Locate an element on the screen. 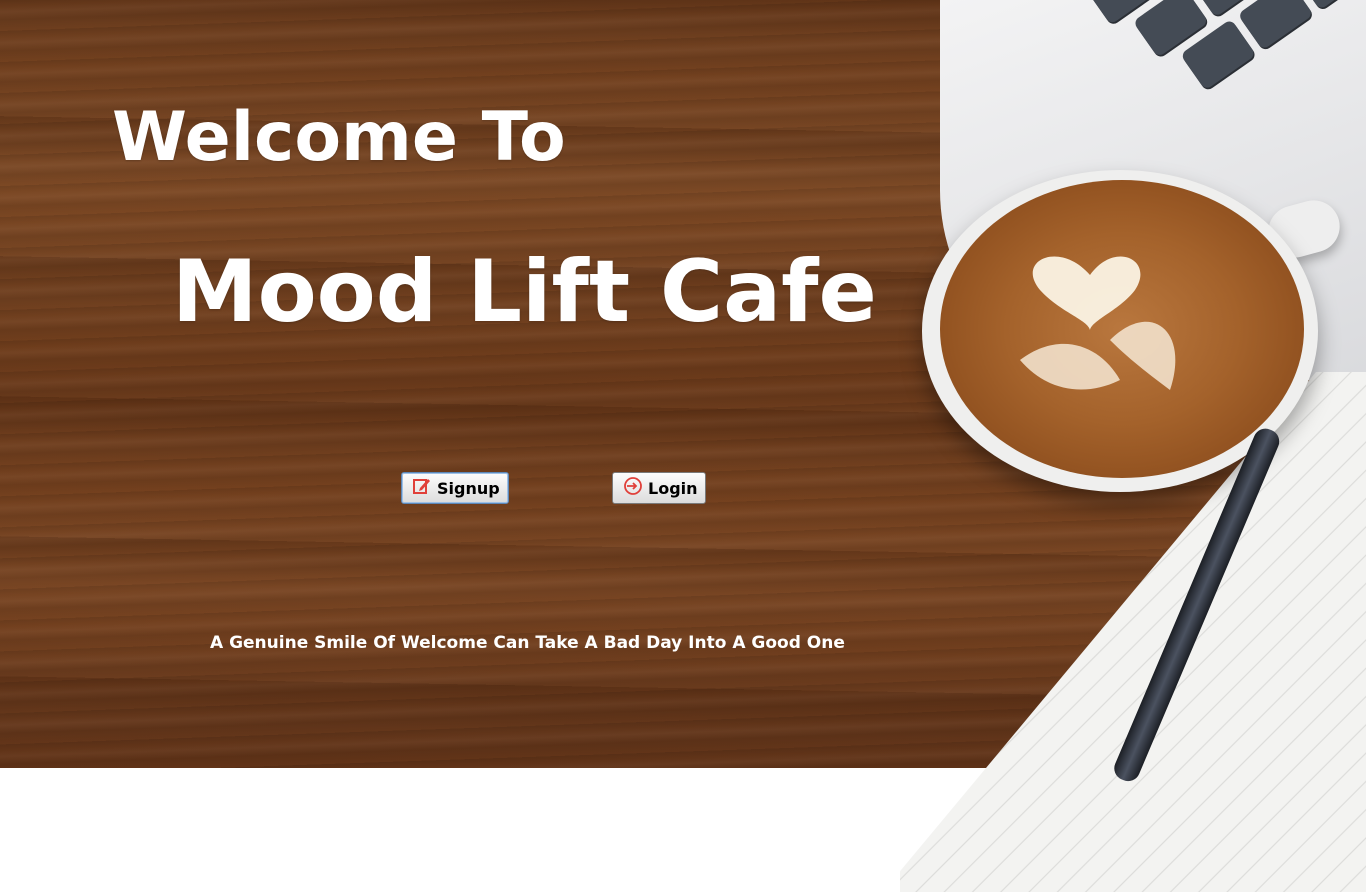 The width and height of the screenshot is (1366, 892). welcome-heading: Welcome To is located at coordinates (339, 137).